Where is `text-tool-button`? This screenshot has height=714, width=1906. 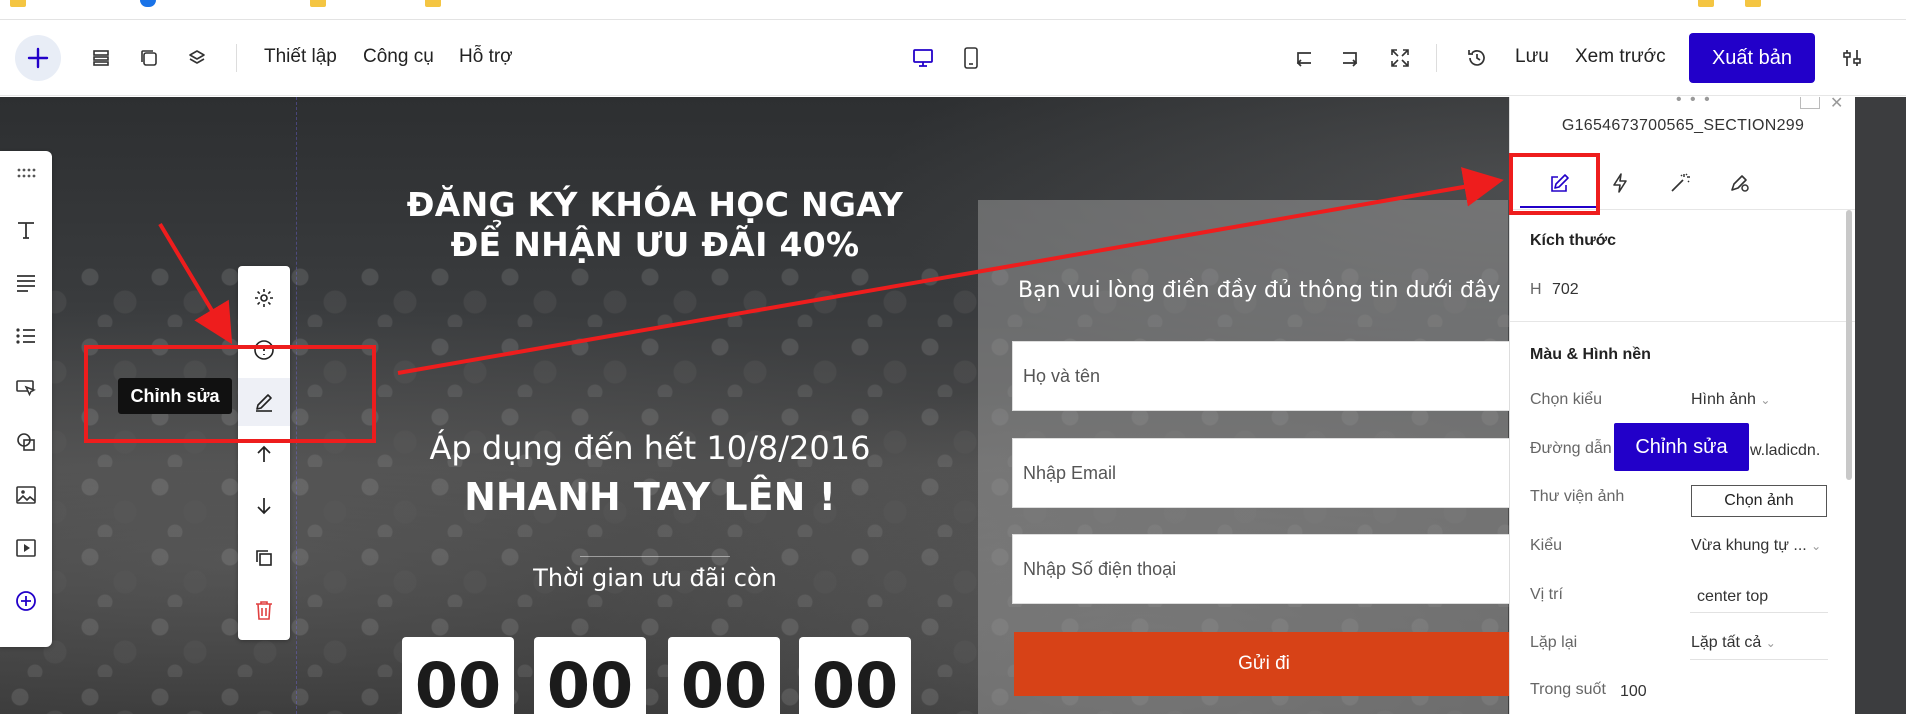 text-tool-button is located at coordinates (26, 230).